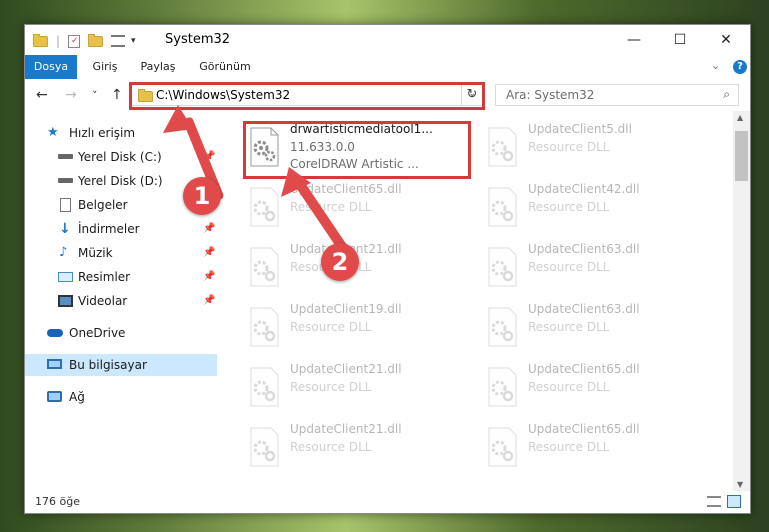 The height and width of the screenshot is (532, 769). I want to click on properties-icon: ✓, so click(74, 41).